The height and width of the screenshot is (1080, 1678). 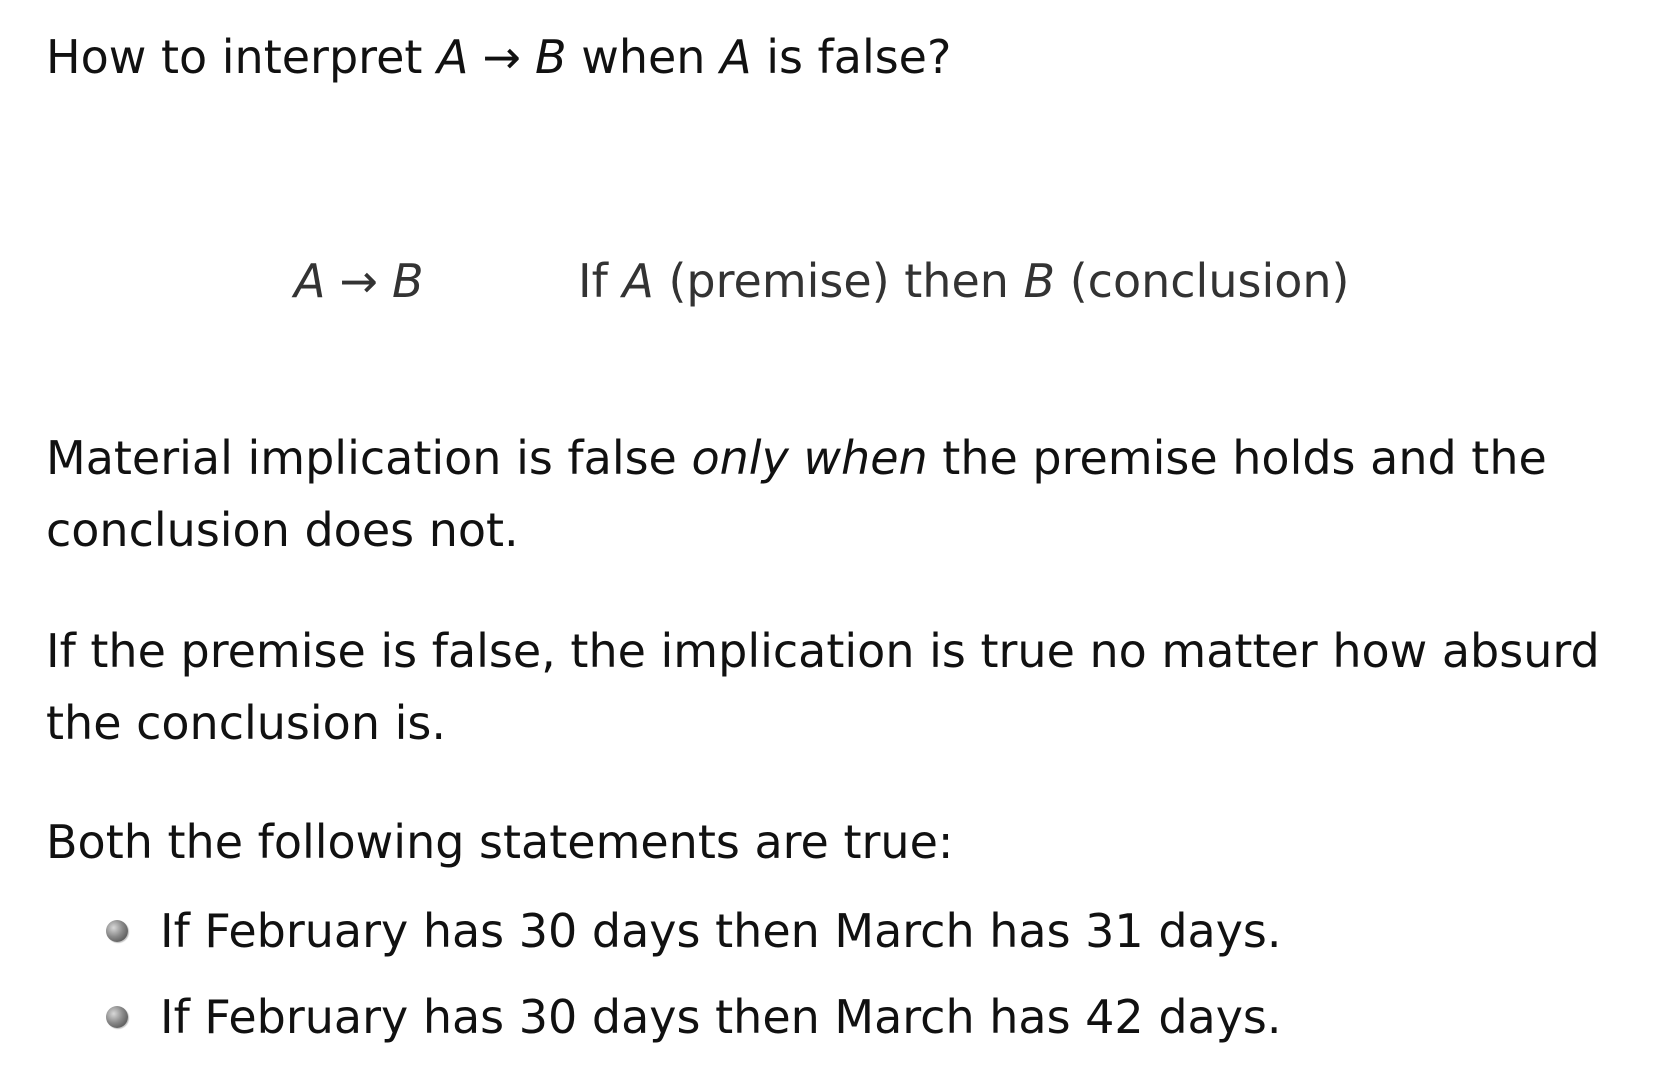 I want to click on heading-middle: when, so click(x=643, y=57).